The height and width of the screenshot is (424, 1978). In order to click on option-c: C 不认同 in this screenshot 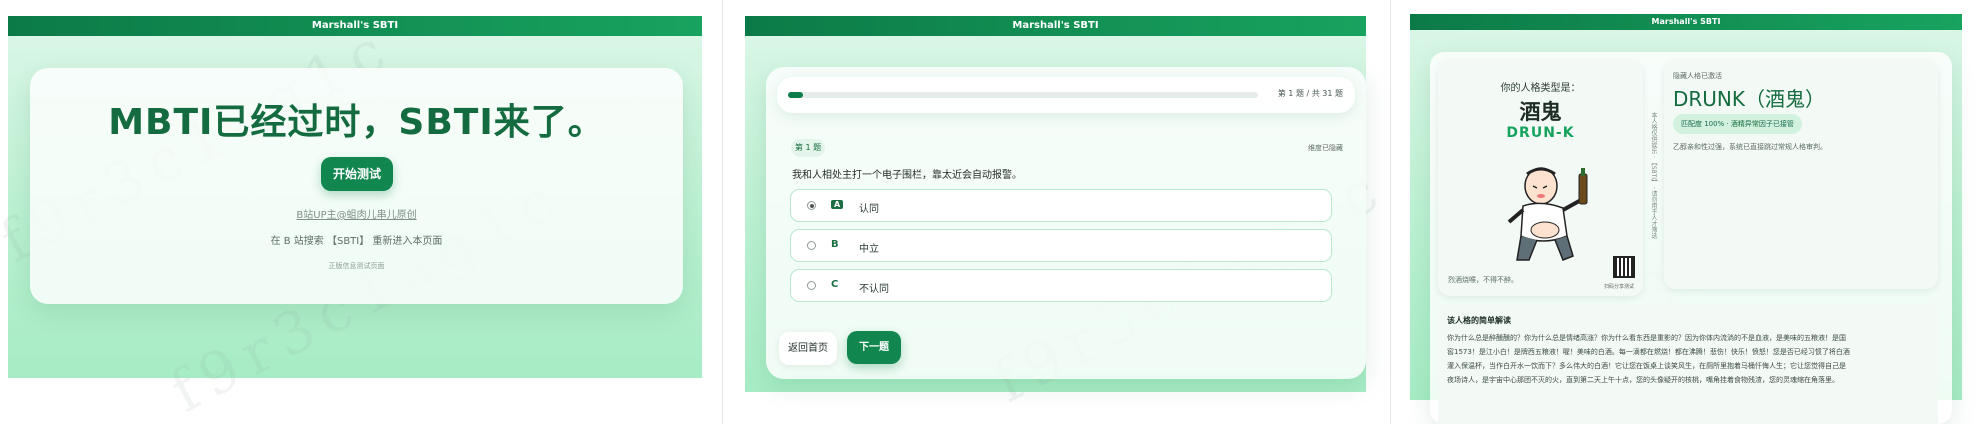, I will do `click(1061, 285)`.